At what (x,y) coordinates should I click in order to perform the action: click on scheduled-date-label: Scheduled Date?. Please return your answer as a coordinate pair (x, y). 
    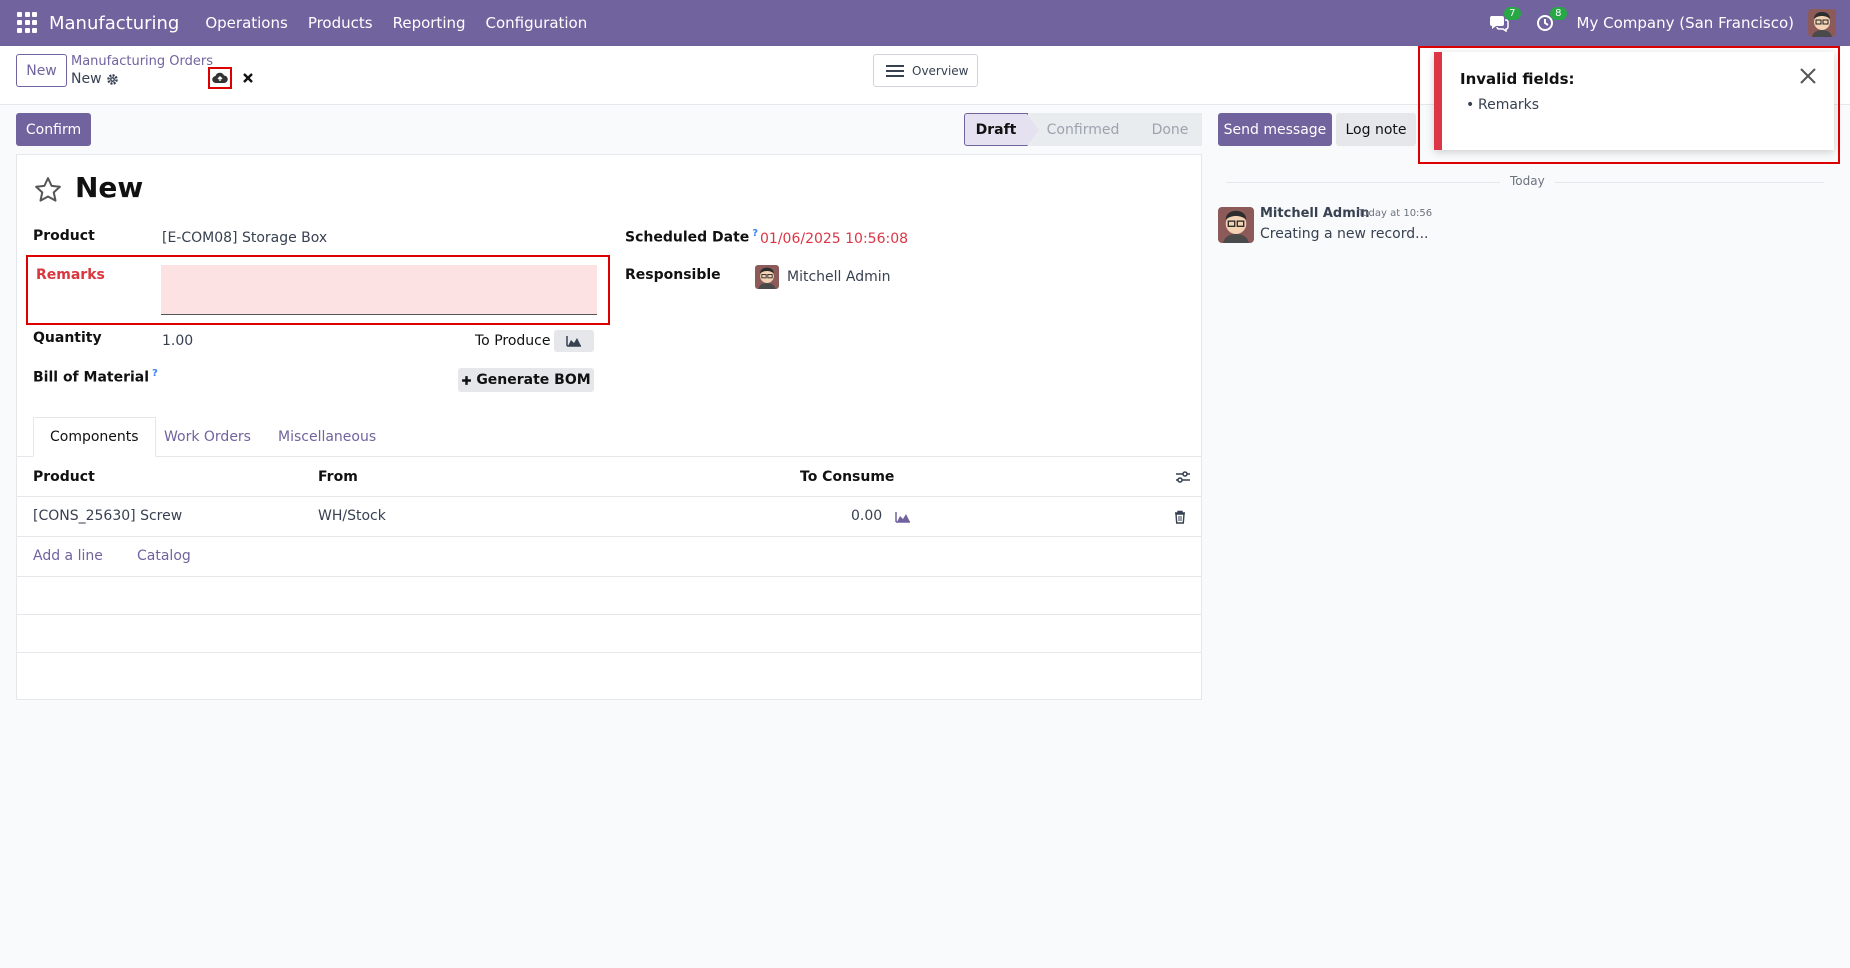
    Looking at the image, I should click on (691, 237).